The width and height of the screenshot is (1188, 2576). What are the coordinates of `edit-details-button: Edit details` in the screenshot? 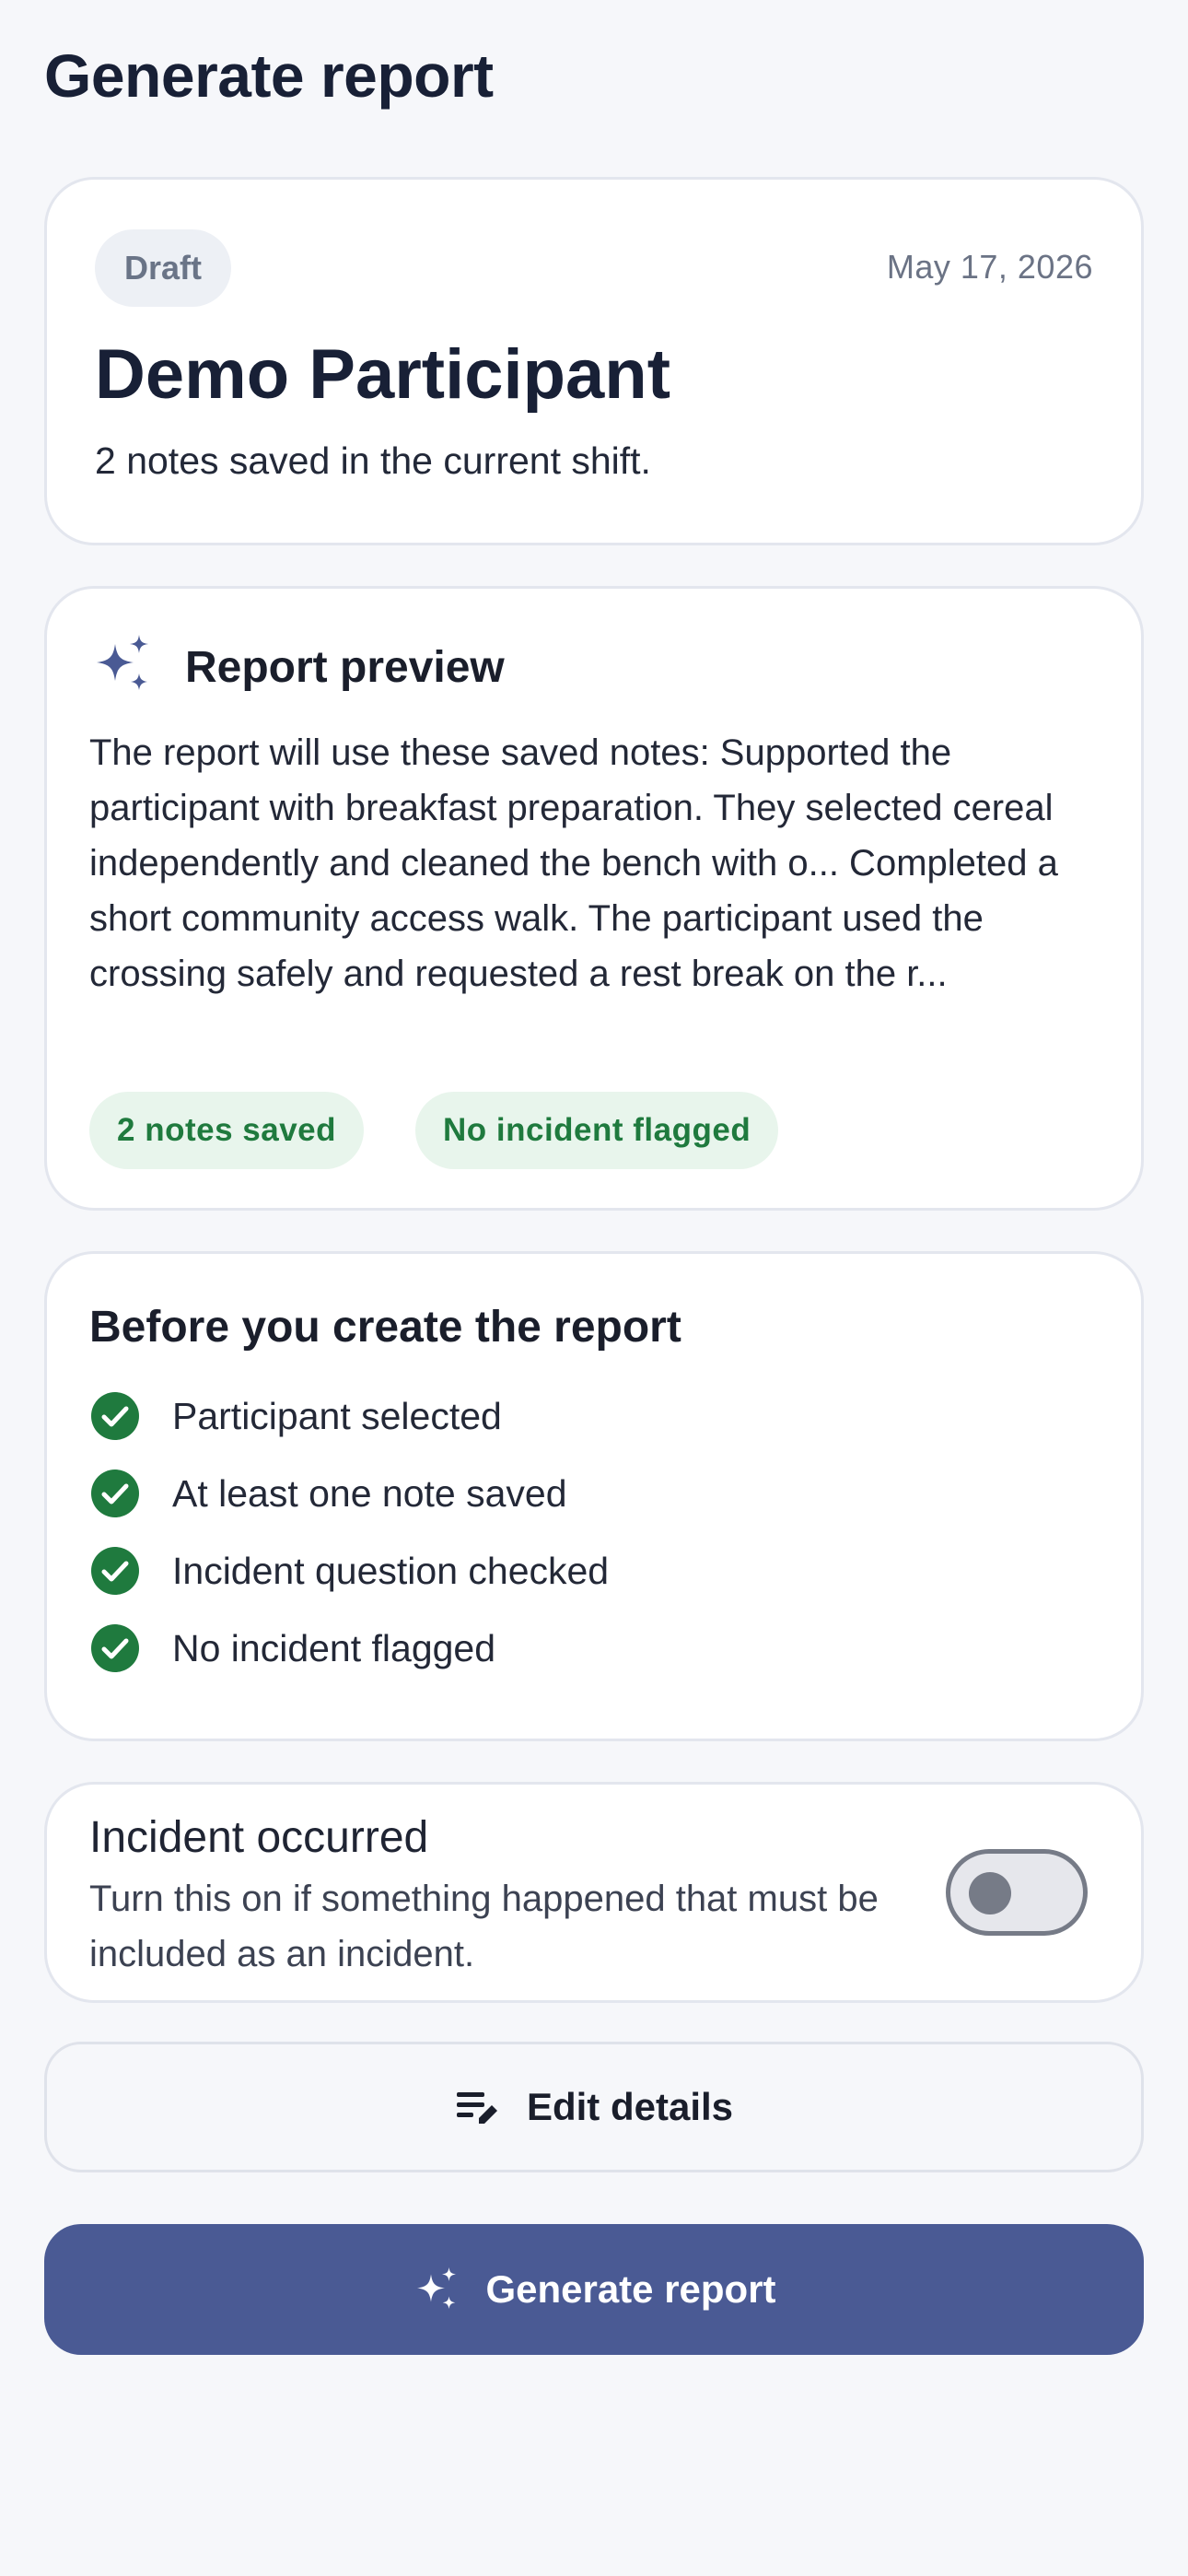 It's located at (594, 2107).